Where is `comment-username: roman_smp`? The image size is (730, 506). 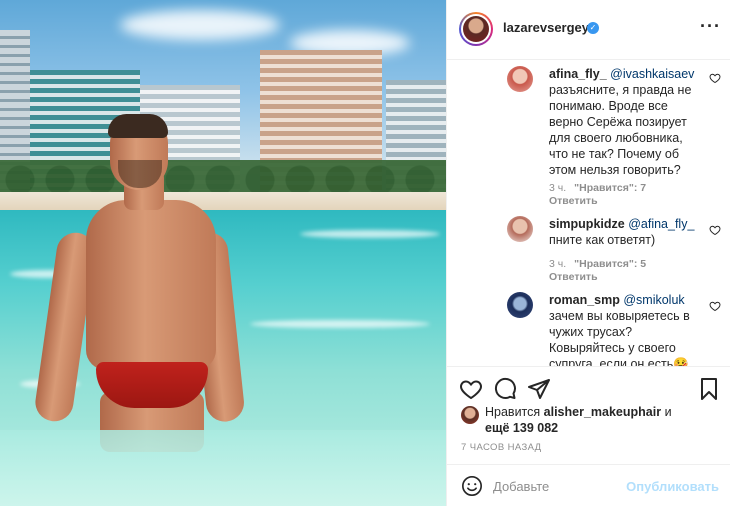 comment-username: roman_smp is located at coordinates (584, 300).